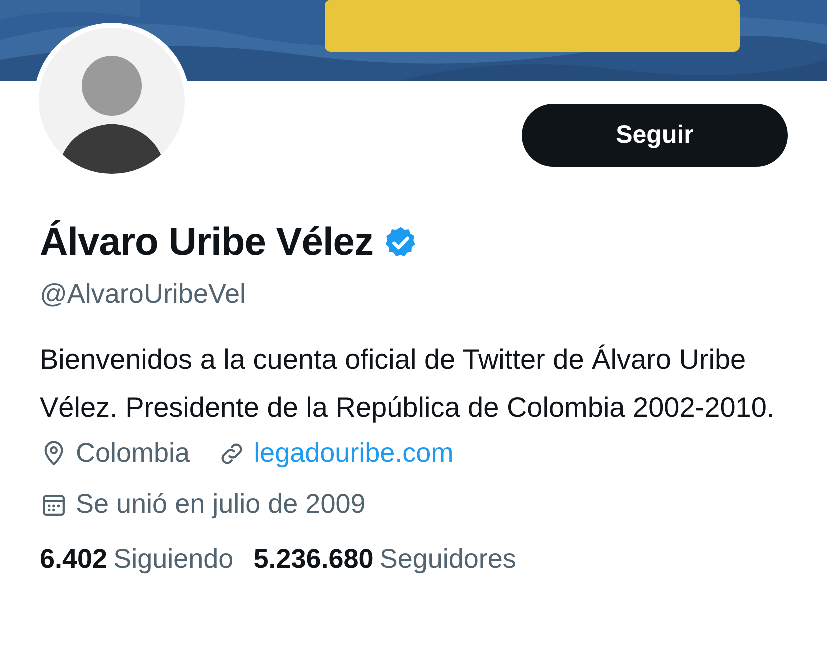 This screenshot has width=827, height=663. I want to click on follow-button: Seguir, so click(655, 135).